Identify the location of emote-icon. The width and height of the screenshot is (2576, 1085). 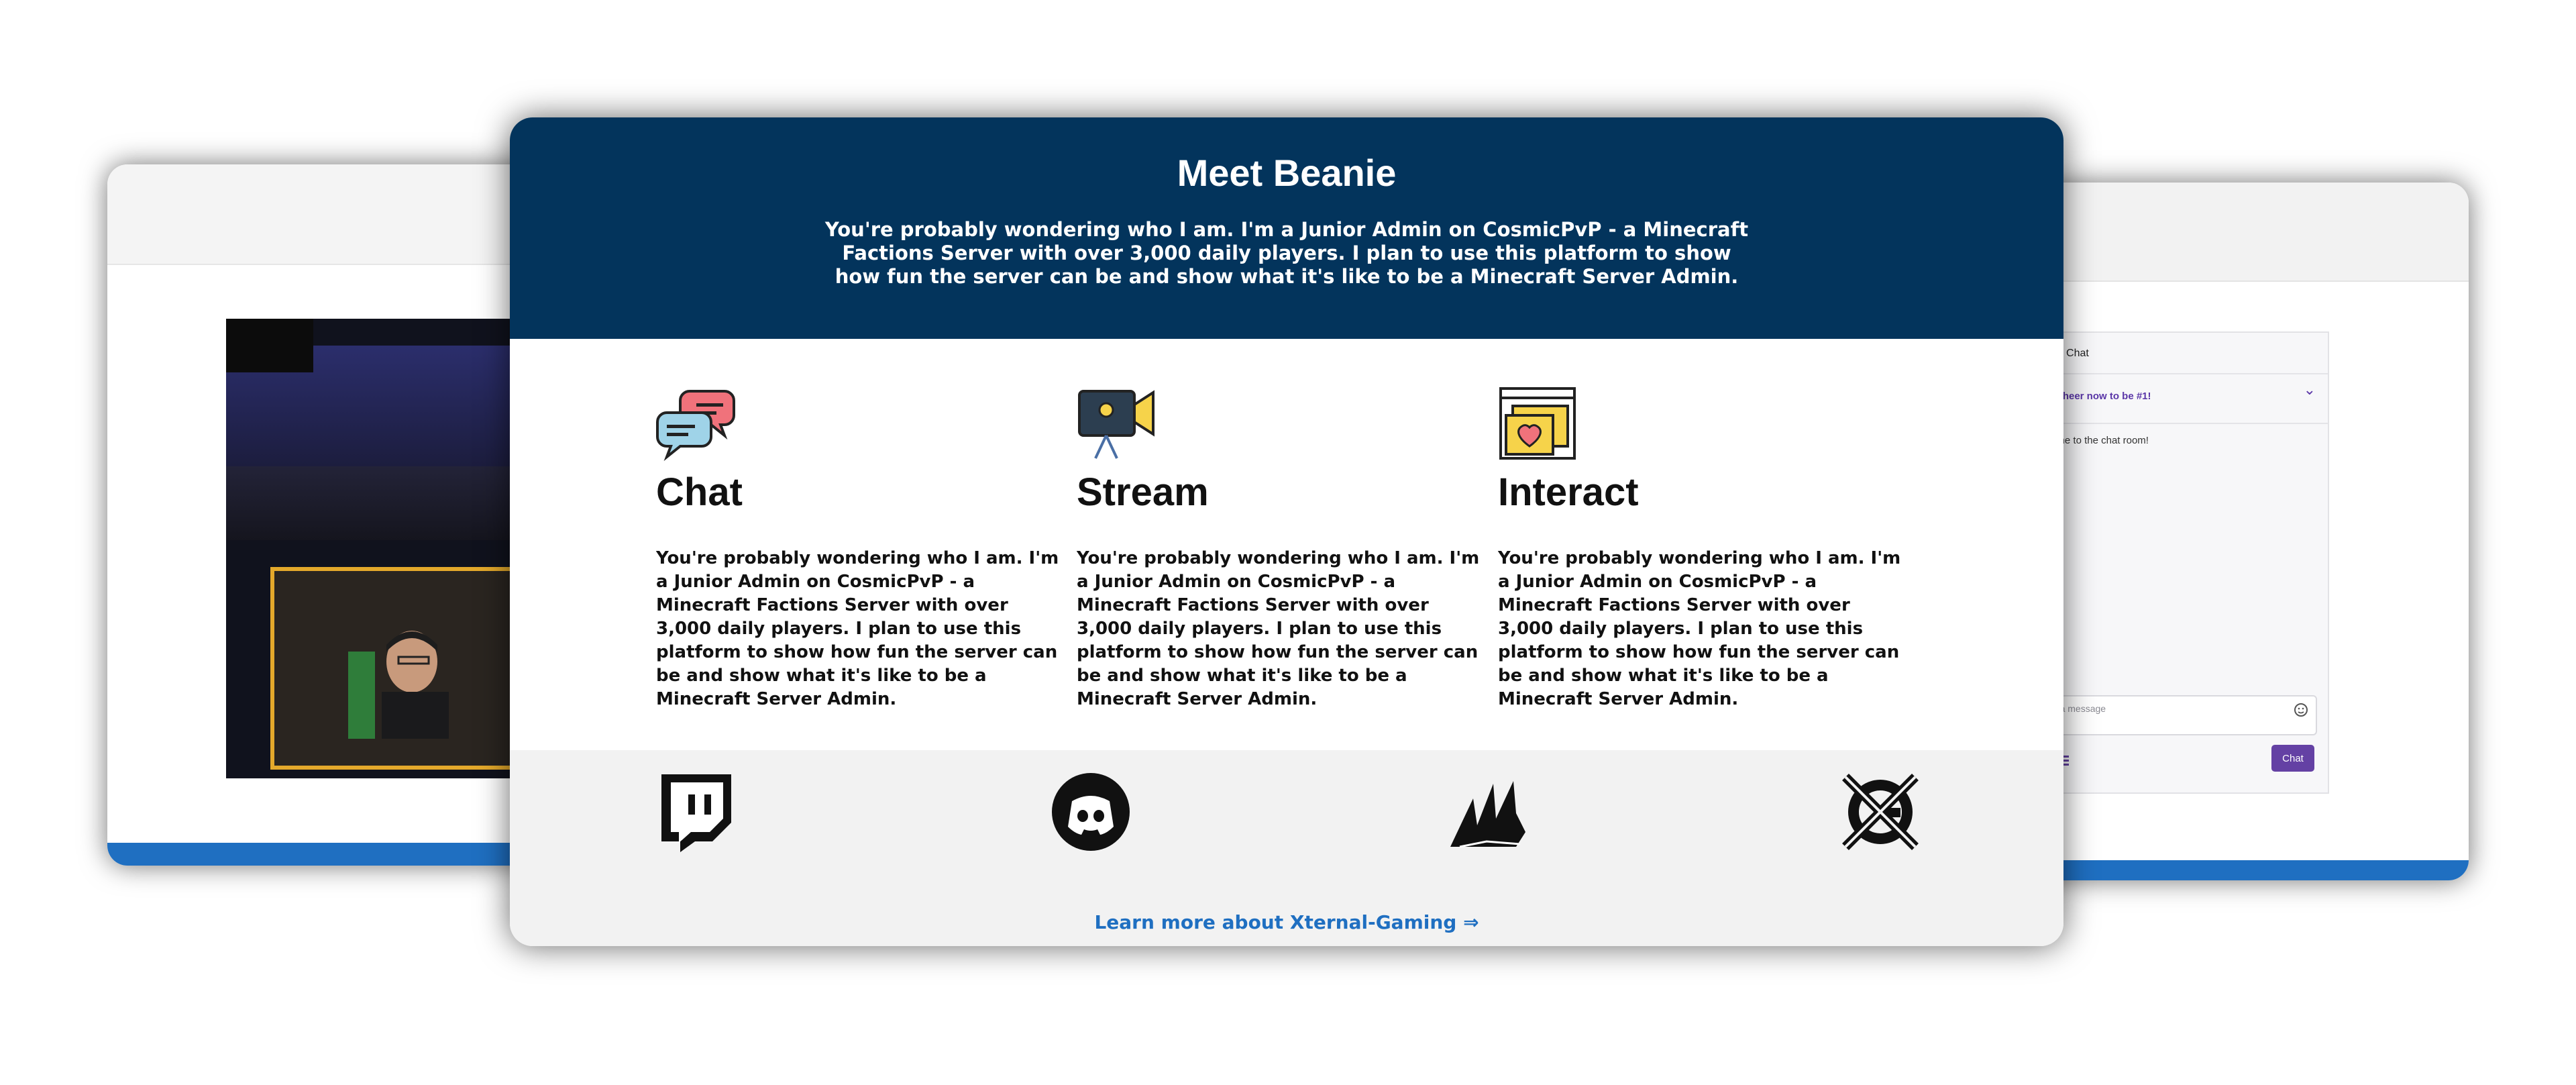
(2301, 710).